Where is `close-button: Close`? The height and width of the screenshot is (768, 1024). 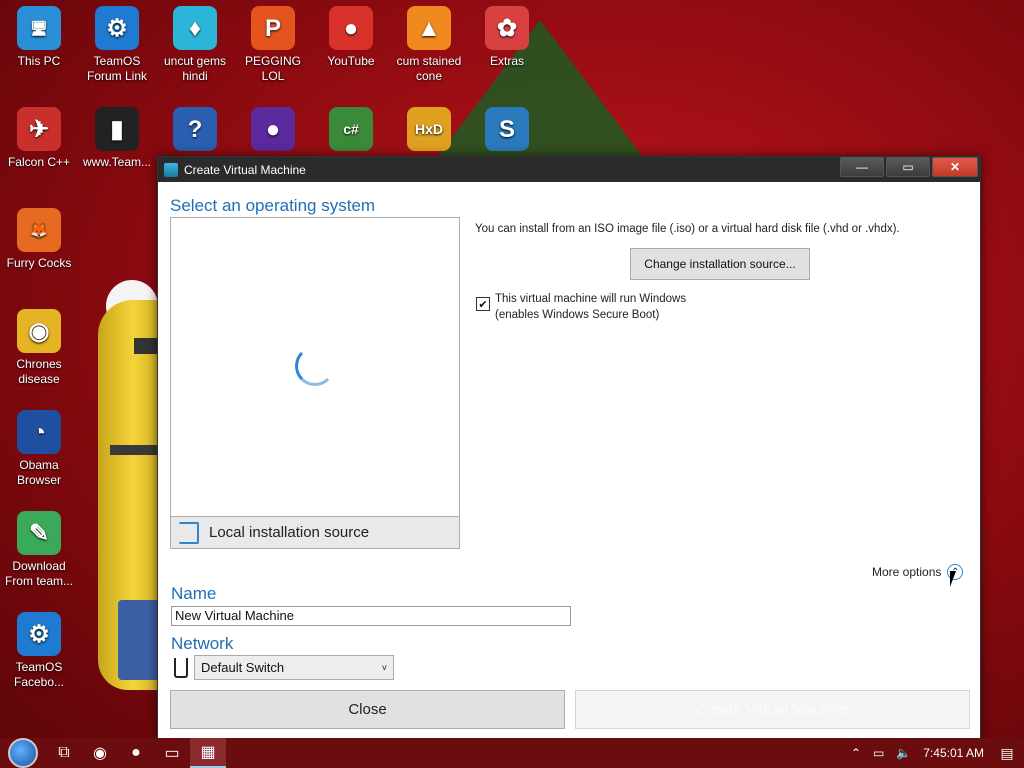
close-button: Close is located at coordinates (367, 709).